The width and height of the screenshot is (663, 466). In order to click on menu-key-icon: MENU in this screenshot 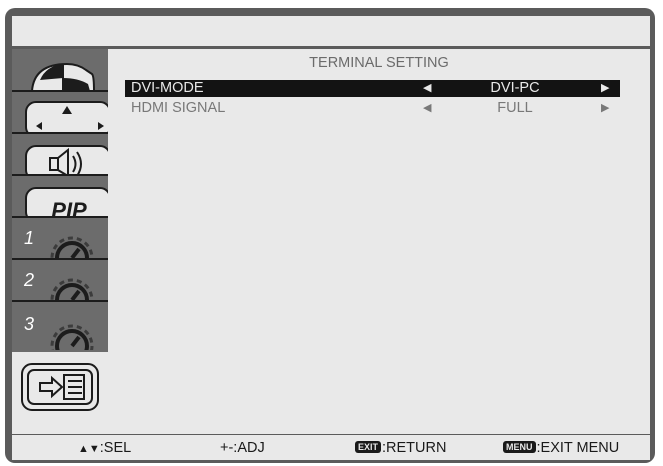, I will do `click(519, 447)`.